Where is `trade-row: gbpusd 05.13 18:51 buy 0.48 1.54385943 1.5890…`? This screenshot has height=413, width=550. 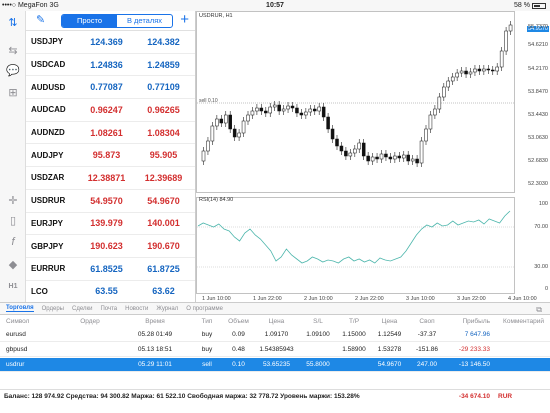
trade-row: gbpusd 05.13 18:51 buy 0.48 1.54385943 1.5890… is located at coordinates (275, 350).